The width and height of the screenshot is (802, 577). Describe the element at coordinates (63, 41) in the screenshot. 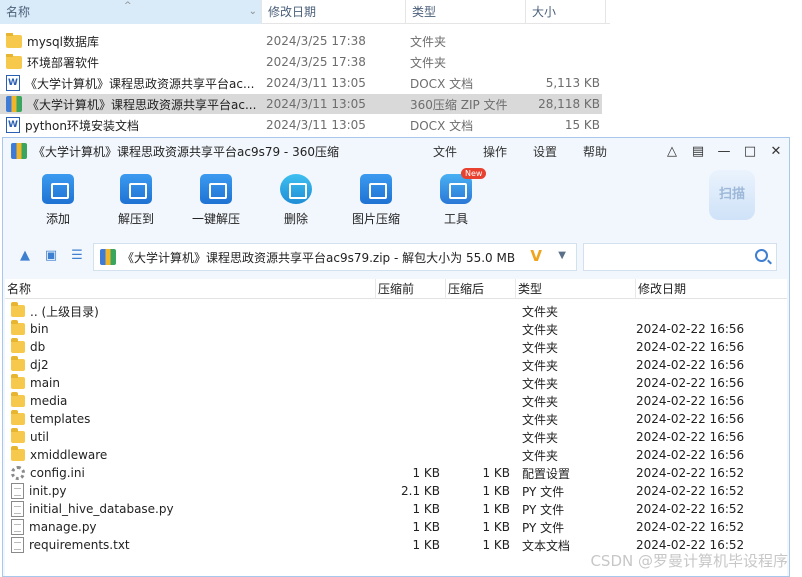

I see `row-name: mysql数据库` at that location.